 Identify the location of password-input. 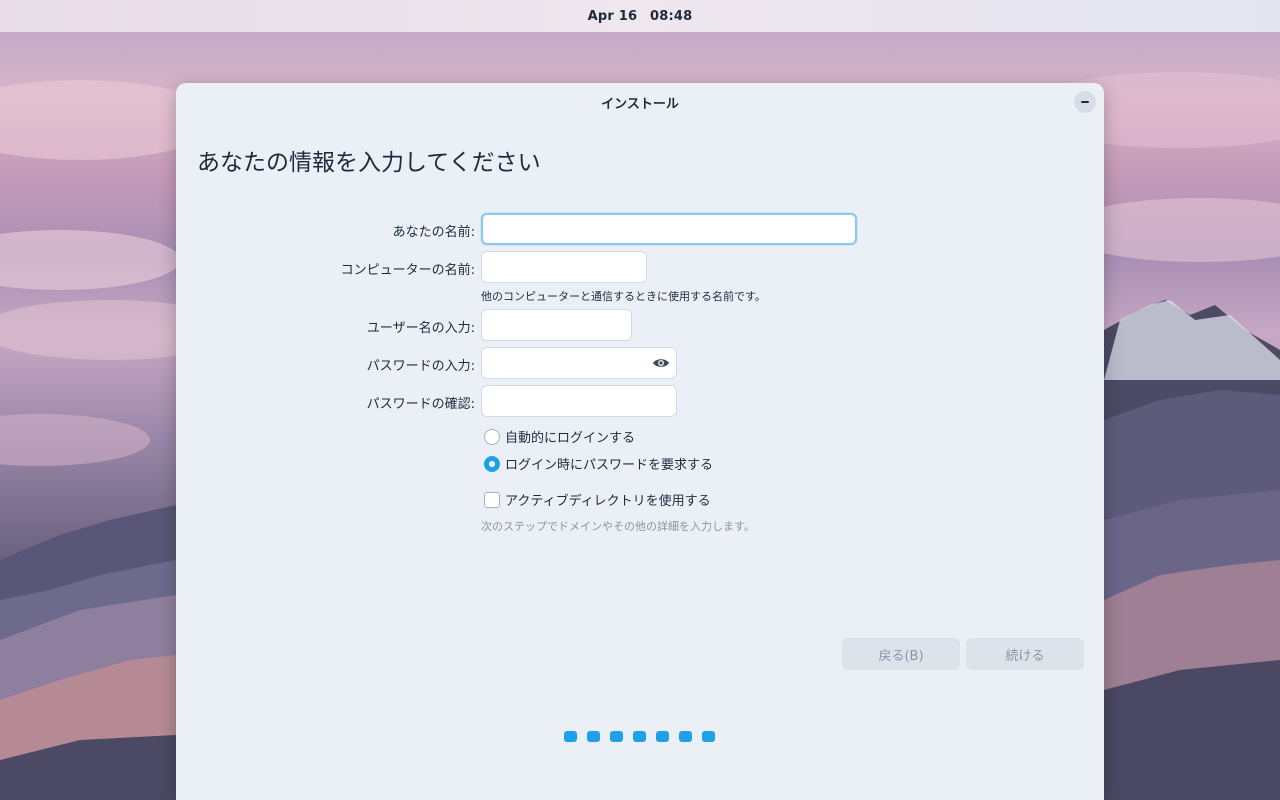
(579, 363).